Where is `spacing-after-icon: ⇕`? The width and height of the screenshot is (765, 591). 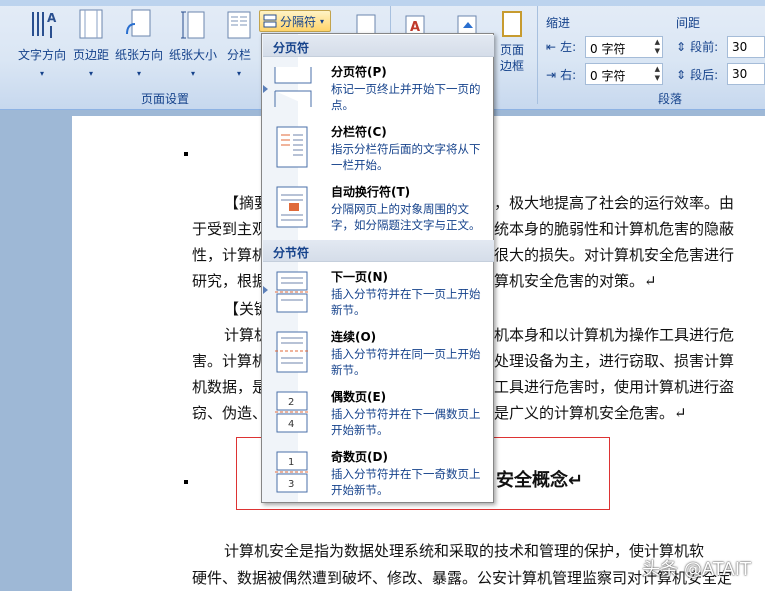 spacing-after-icon: ⇕ is located at coordinates (681, 74).